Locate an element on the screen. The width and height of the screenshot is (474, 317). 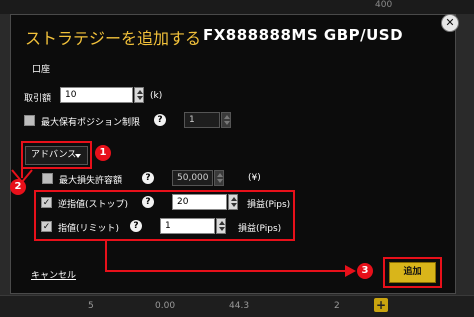
max-loss-unit: (¥) is located at coordinates (254, 178).